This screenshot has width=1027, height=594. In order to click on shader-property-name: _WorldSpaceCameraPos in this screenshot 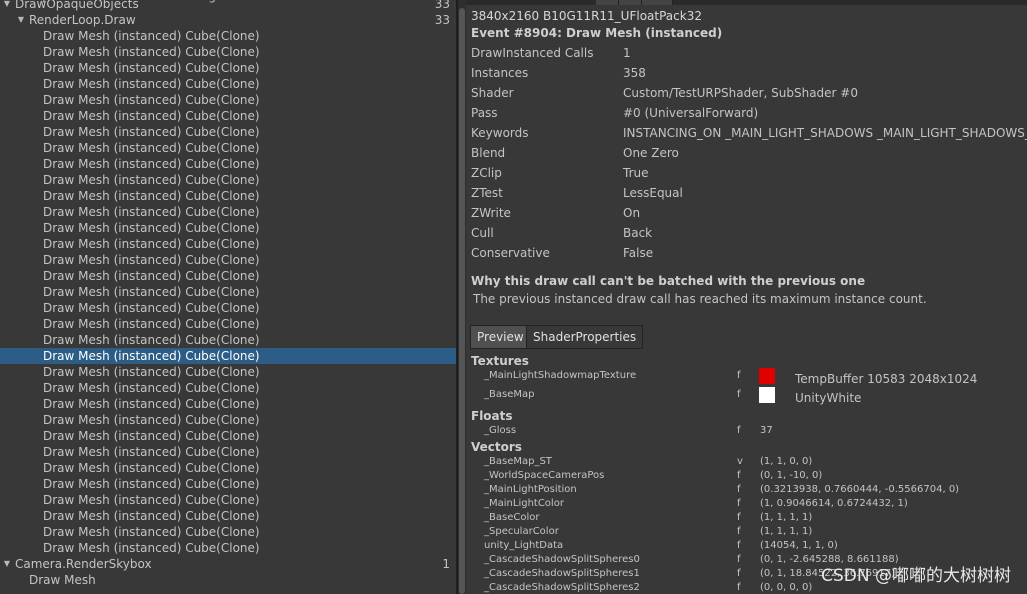, I will do `click(544, 475)`.